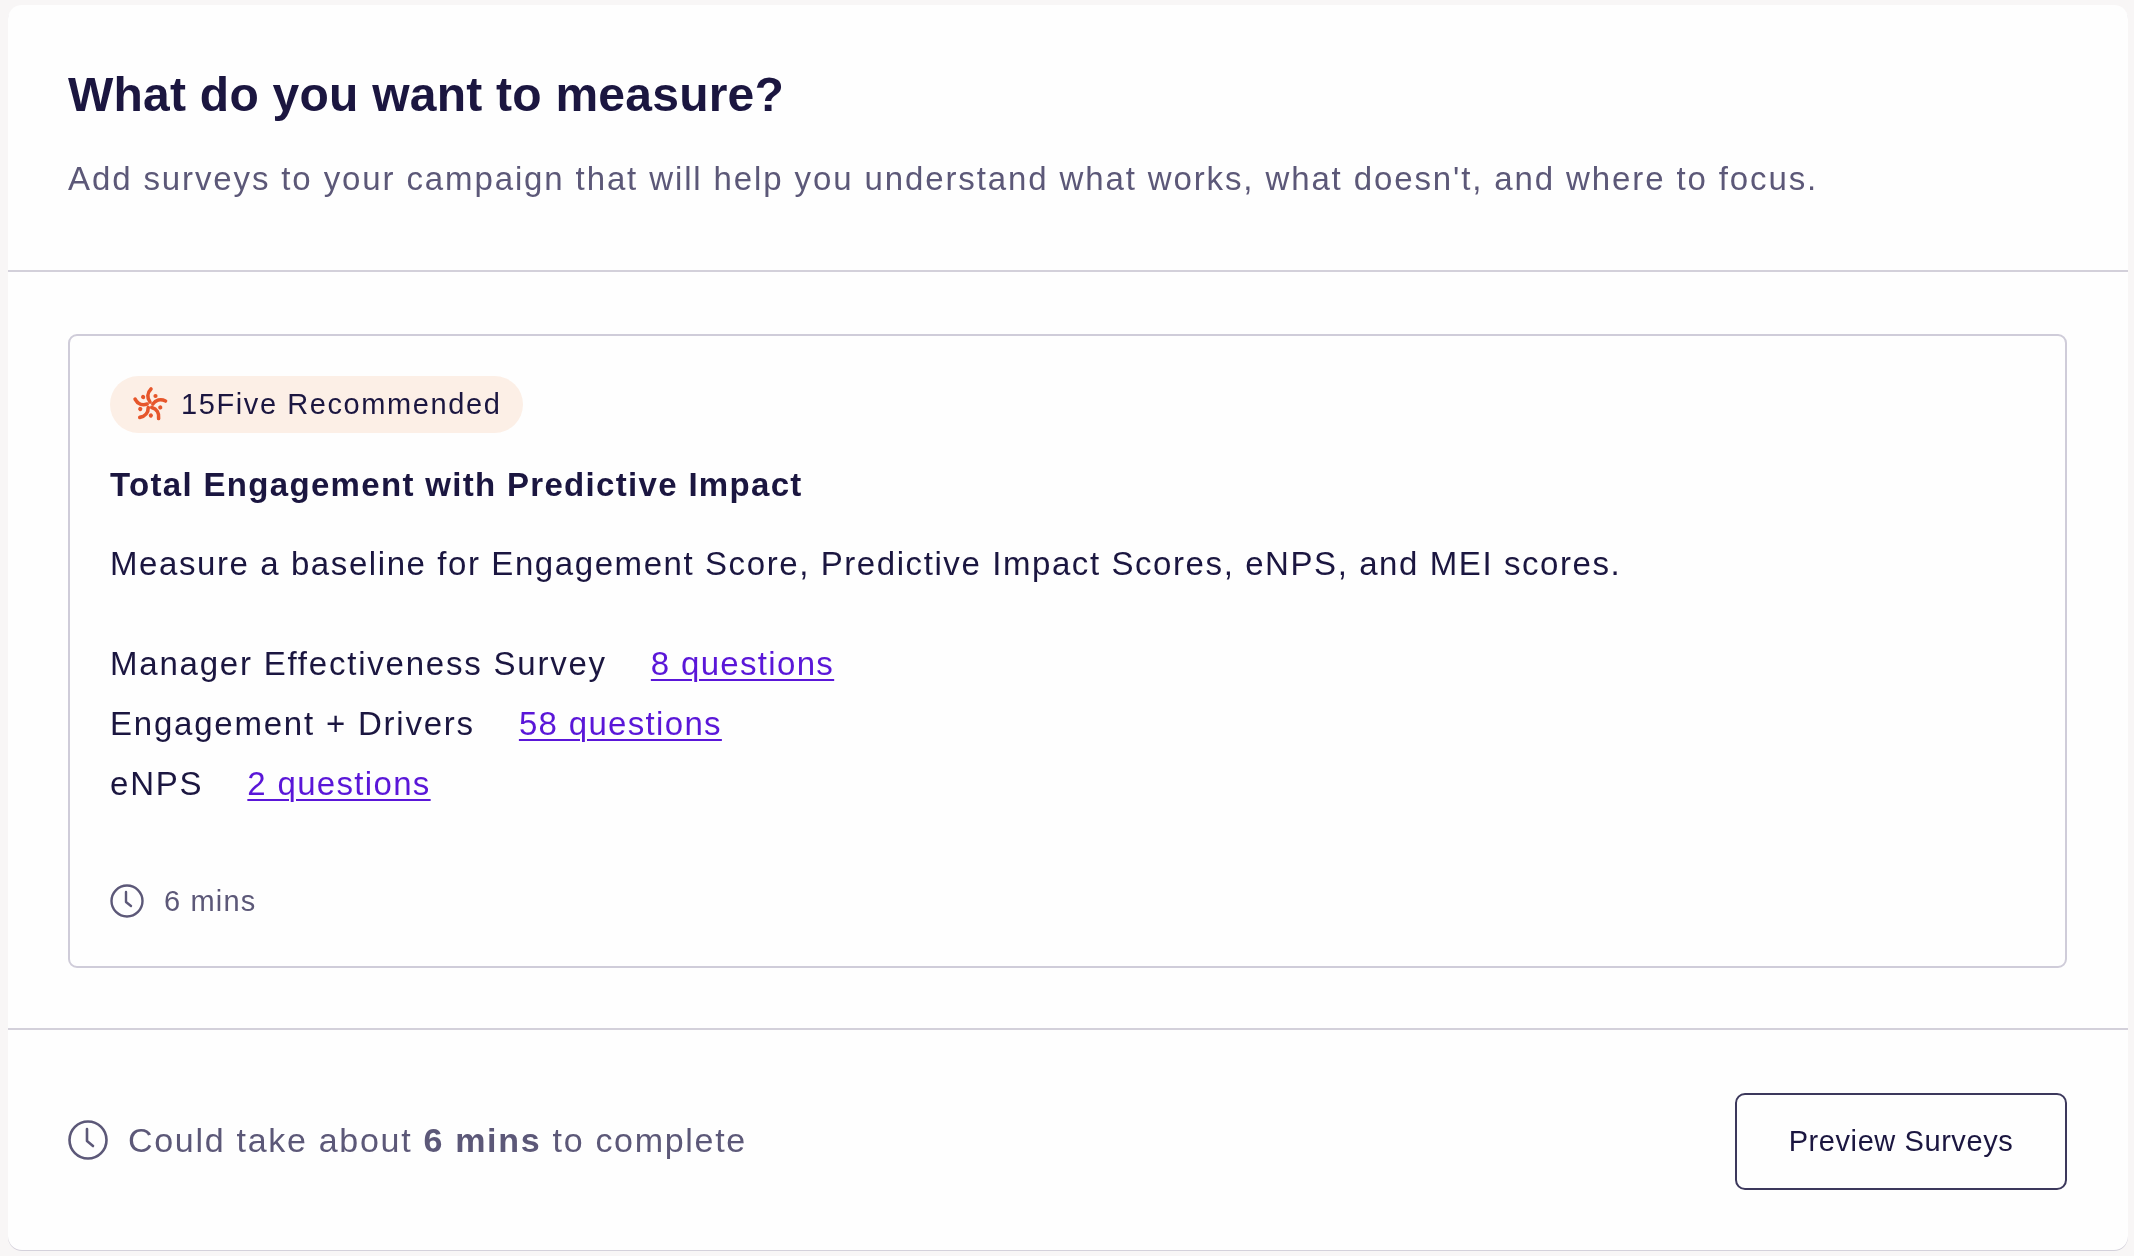 The image size is (2134, 1256). Describe the element at coordinates (742, 664) in the screenshot. I see `questions-link: 8 questions` at that location.